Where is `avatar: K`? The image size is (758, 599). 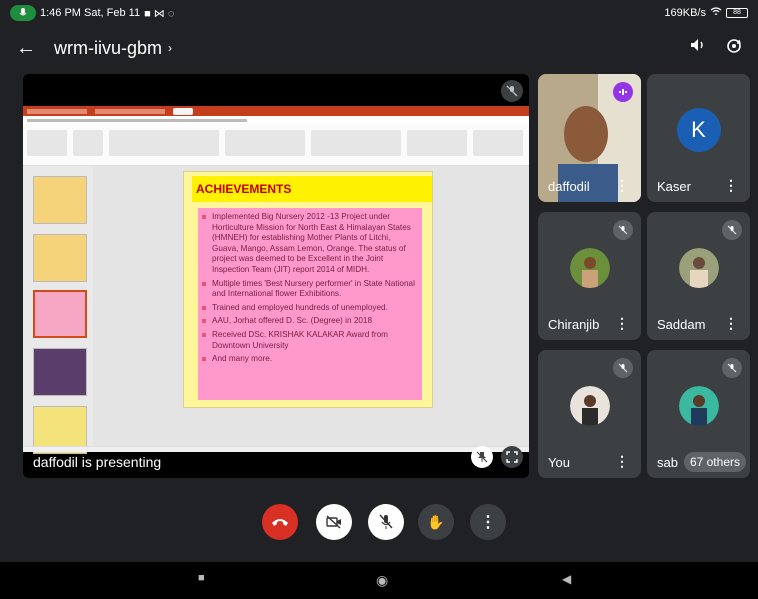
avatar: K is located at coordinates (698, 130).